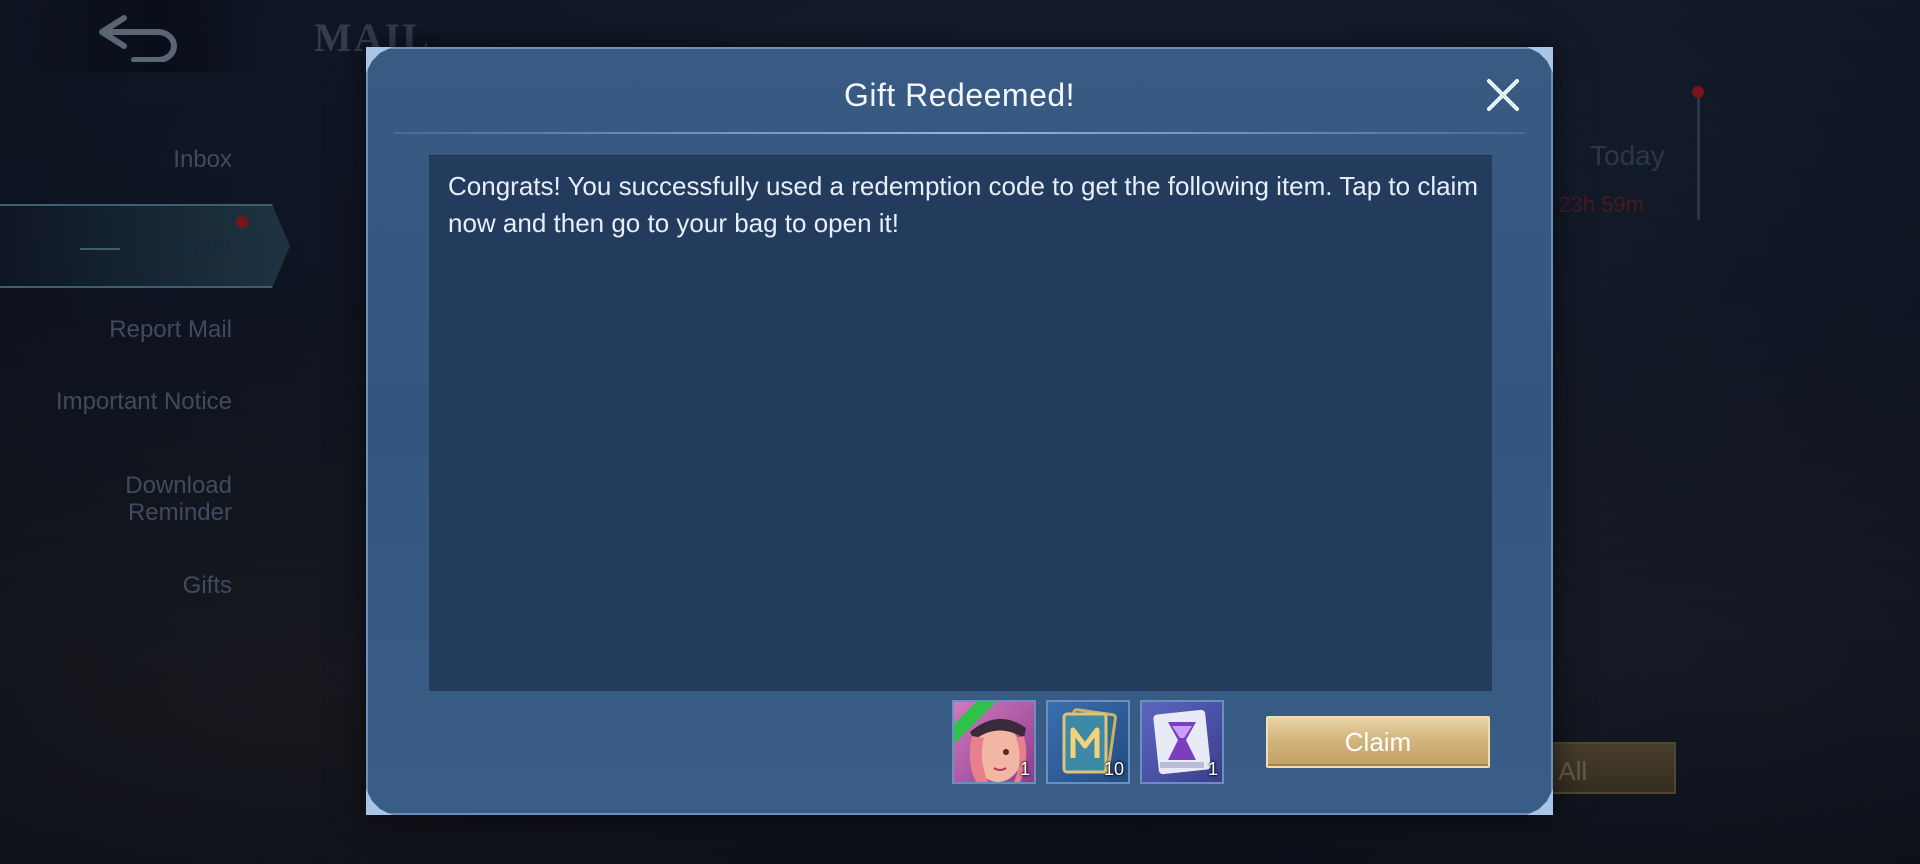 The height and width of the screenshot is (864, 1920). What do you see at coordinates (1182, 742) in the screenshot?
I see `reward-item-ticket: 1` at bounding box center [1182, 742].